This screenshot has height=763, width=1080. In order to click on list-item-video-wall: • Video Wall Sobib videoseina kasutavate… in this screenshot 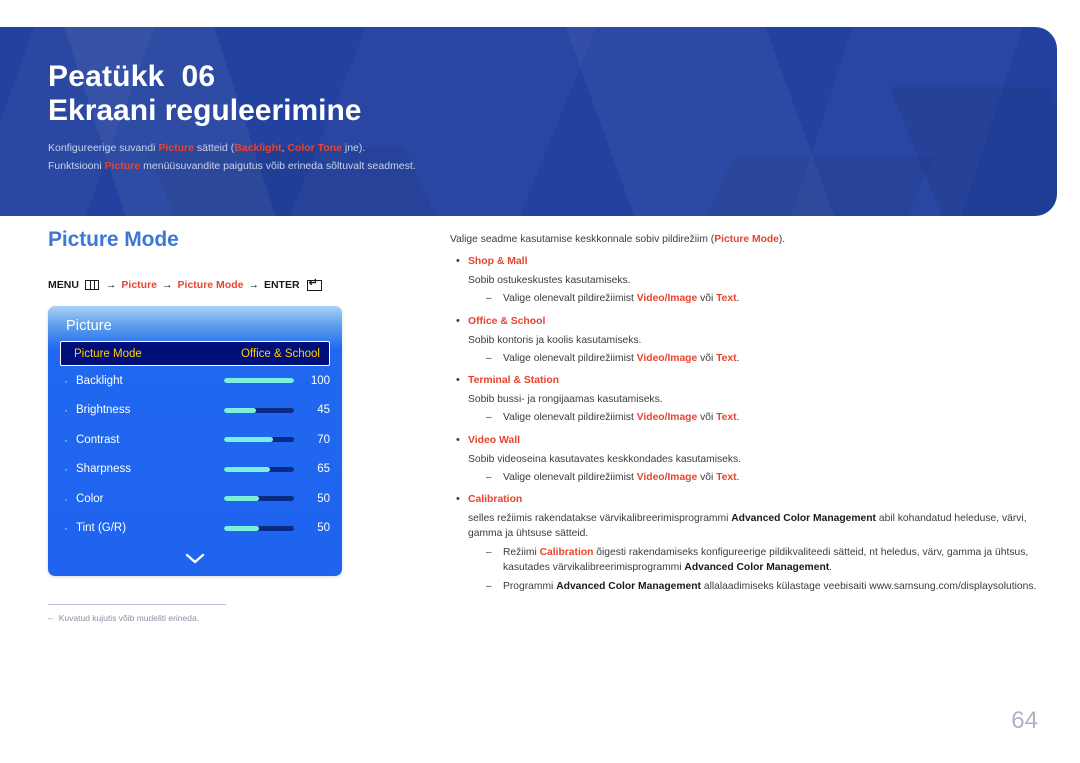, I will do `click(748, 459)`.